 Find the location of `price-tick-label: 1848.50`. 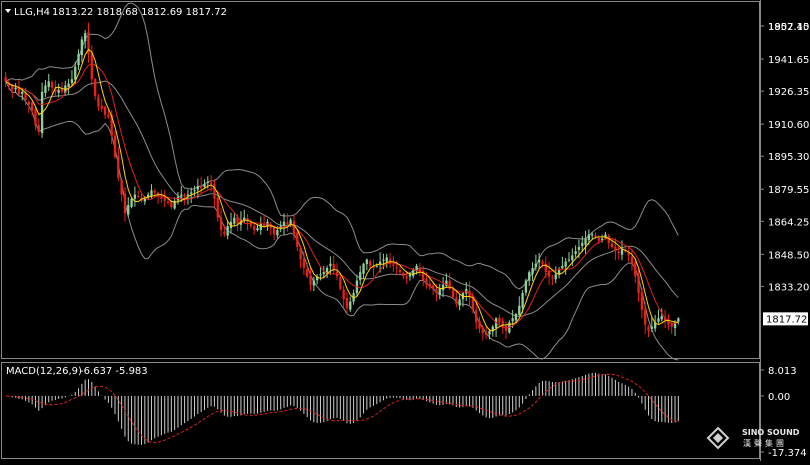

price-tick-label: 1848.50 is located at coordinates (788, 255).